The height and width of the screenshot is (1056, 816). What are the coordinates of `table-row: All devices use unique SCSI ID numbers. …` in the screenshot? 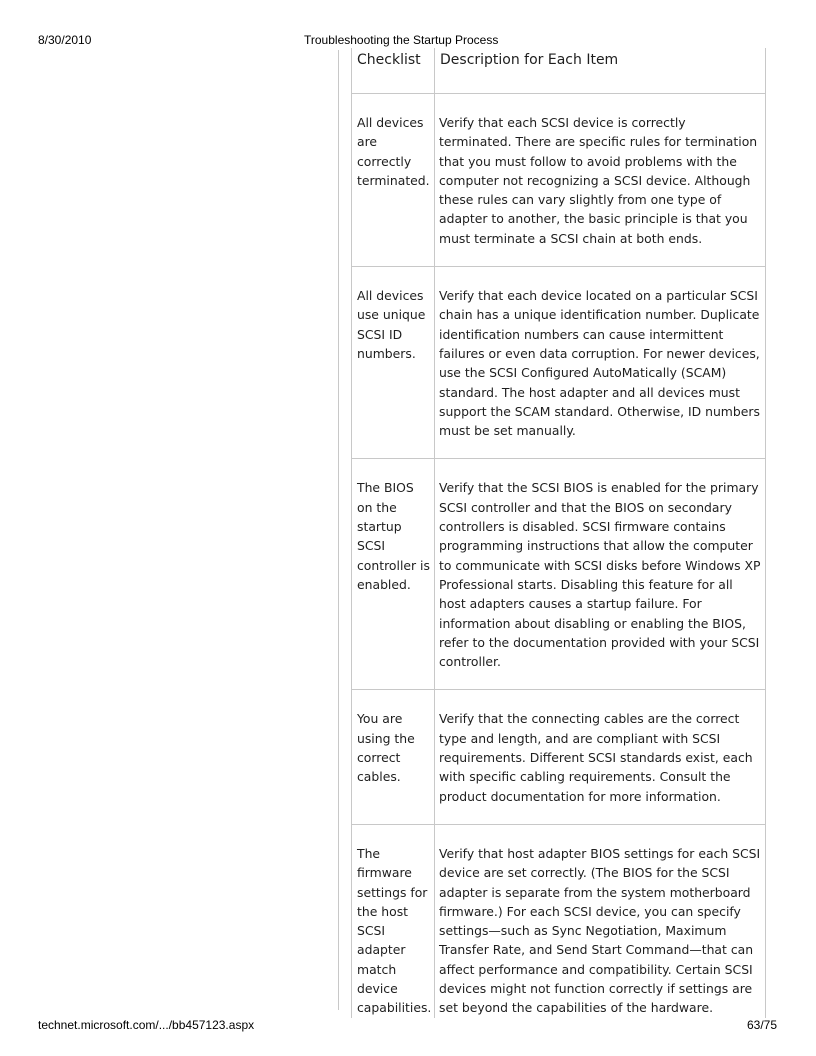 It's located at (558, 363).